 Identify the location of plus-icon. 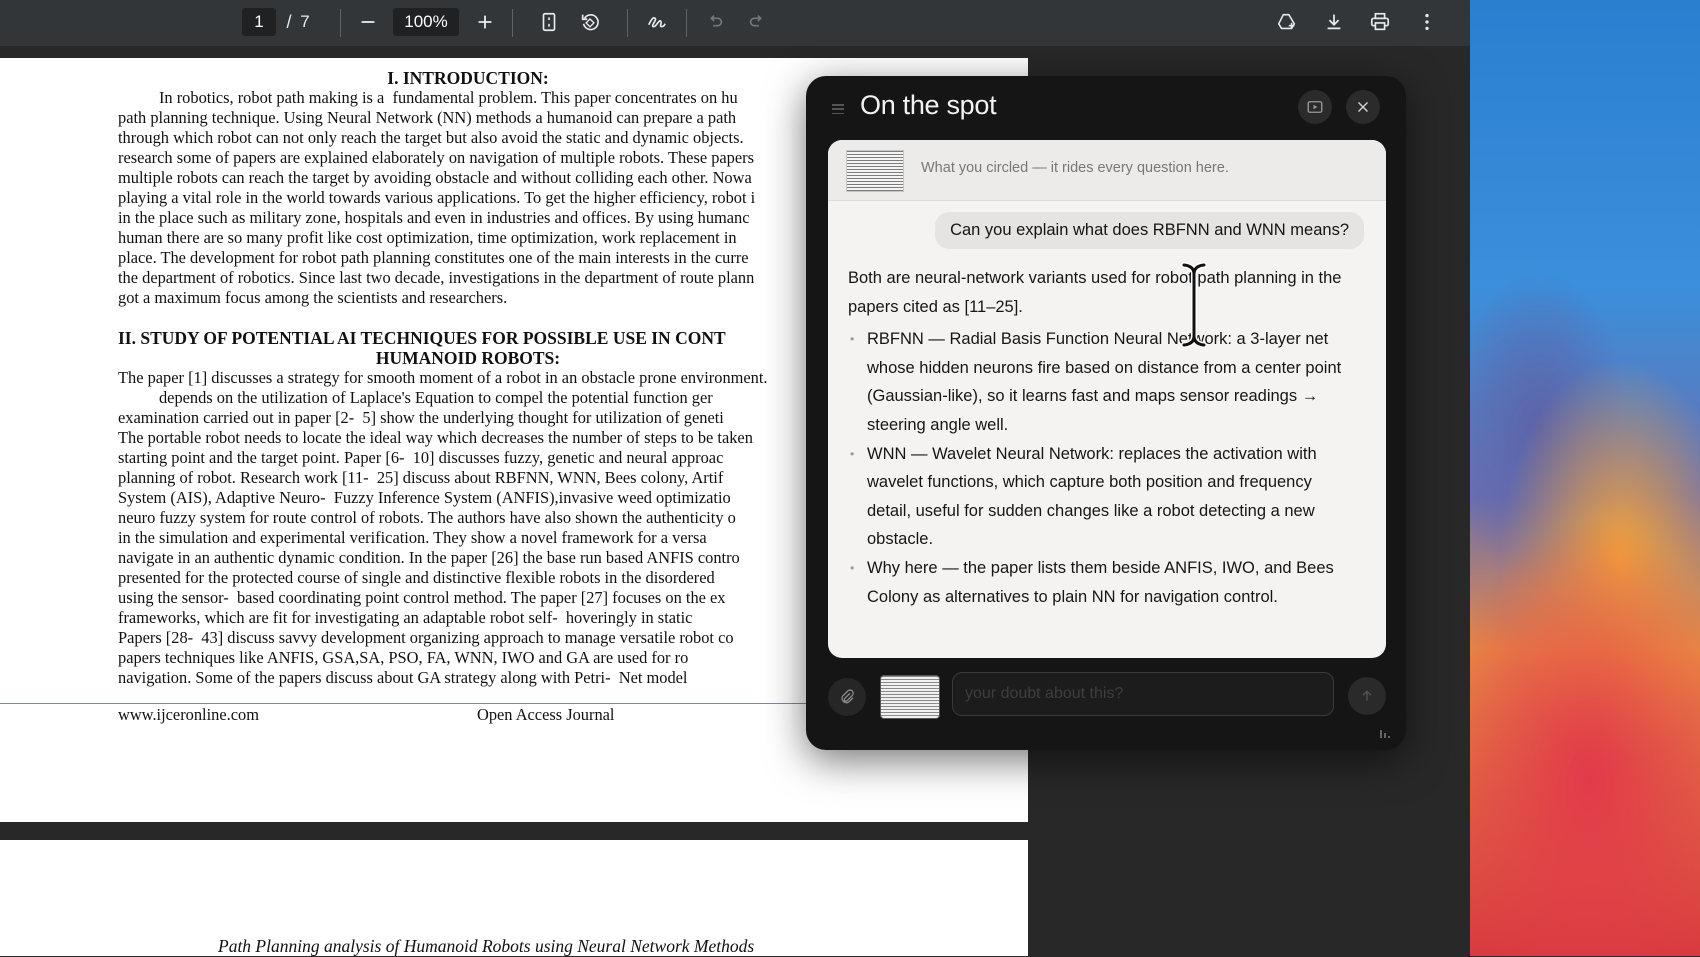
(485, 22).